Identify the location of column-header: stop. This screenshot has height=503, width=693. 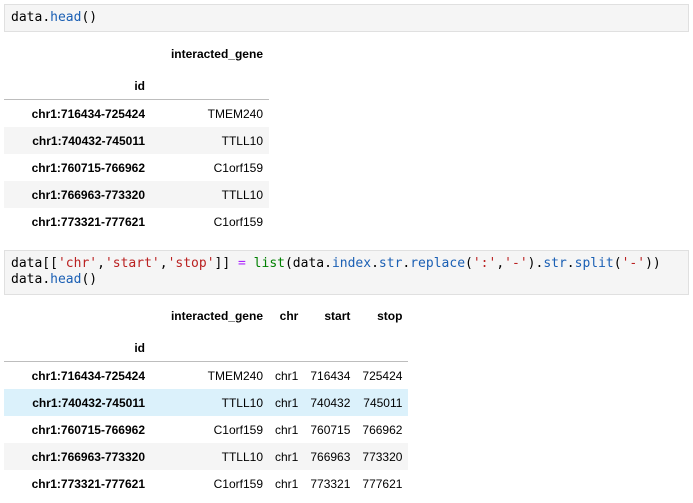
(390, 316).